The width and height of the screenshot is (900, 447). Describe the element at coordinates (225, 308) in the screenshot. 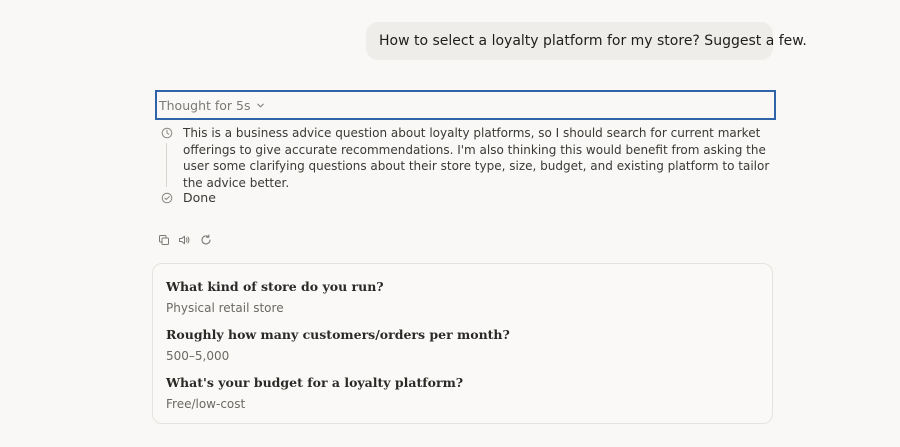

I see `answer-text: Physical retail store` at that location.